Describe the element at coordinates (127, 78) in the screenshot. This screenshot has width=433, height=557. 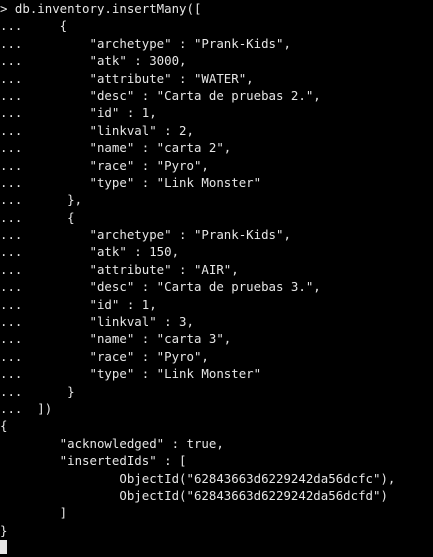
I see `terminal-line: ... "attribute" : "WATER",` at that location.